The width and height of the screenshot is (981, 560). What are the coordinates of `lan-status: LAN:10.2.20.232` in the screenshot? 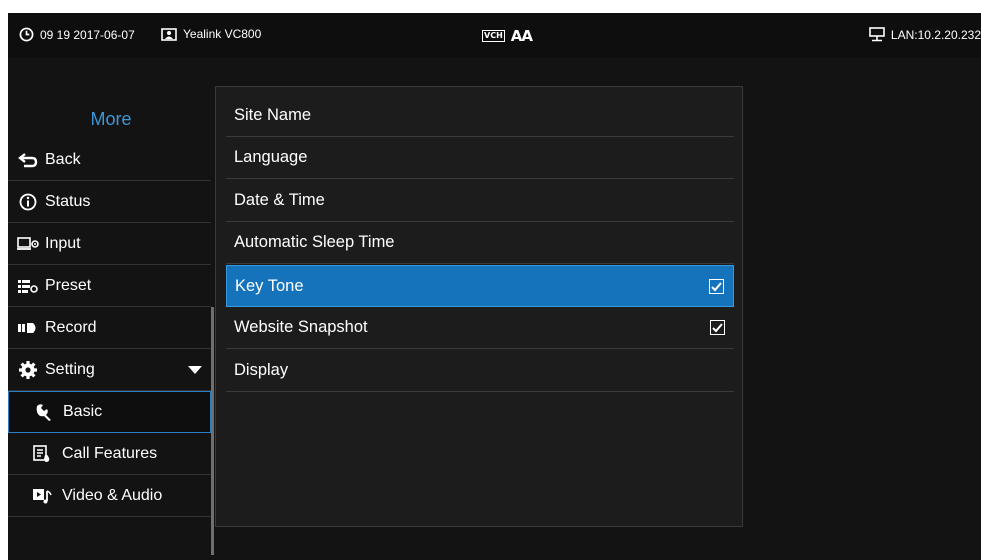 It's located at (925, 34).